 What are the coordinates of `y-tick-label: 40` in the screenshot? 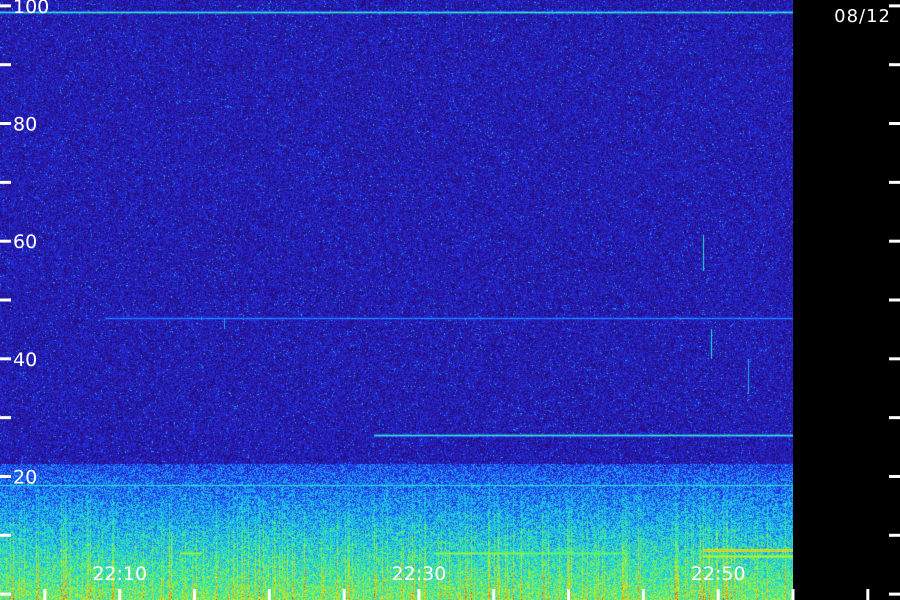 It's located at (25, 360).